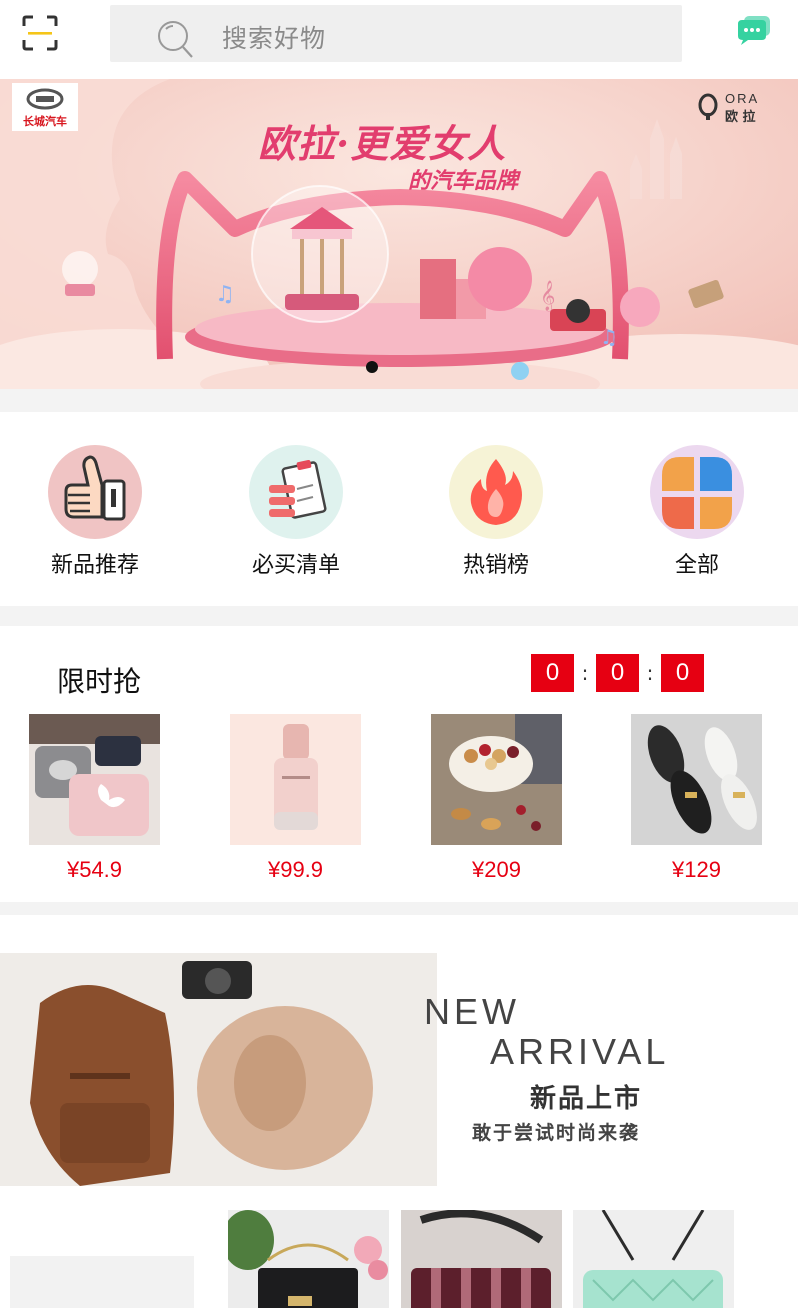  What do you see at coordinates (495, 565) in the screenshot?
I see `category-label: 热销榜` at bounding box center [495, 565].